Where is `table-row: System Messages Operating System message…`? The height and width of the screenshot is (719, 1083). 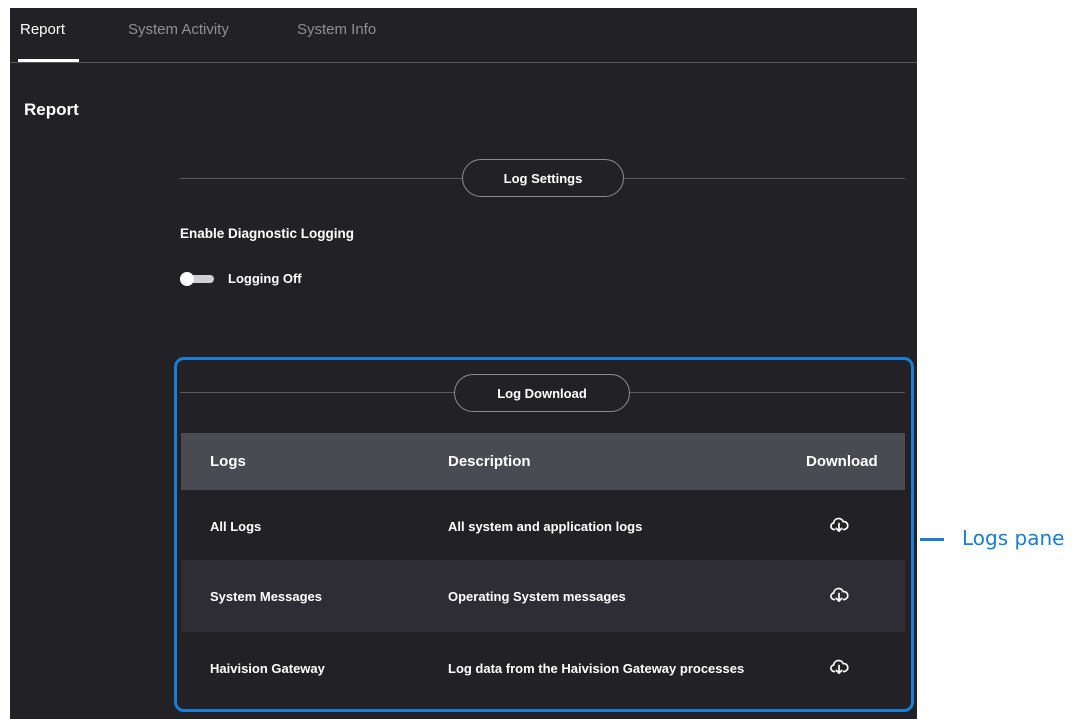 table-row: System Messages Operating System message… is located at coordinates (543, 596).